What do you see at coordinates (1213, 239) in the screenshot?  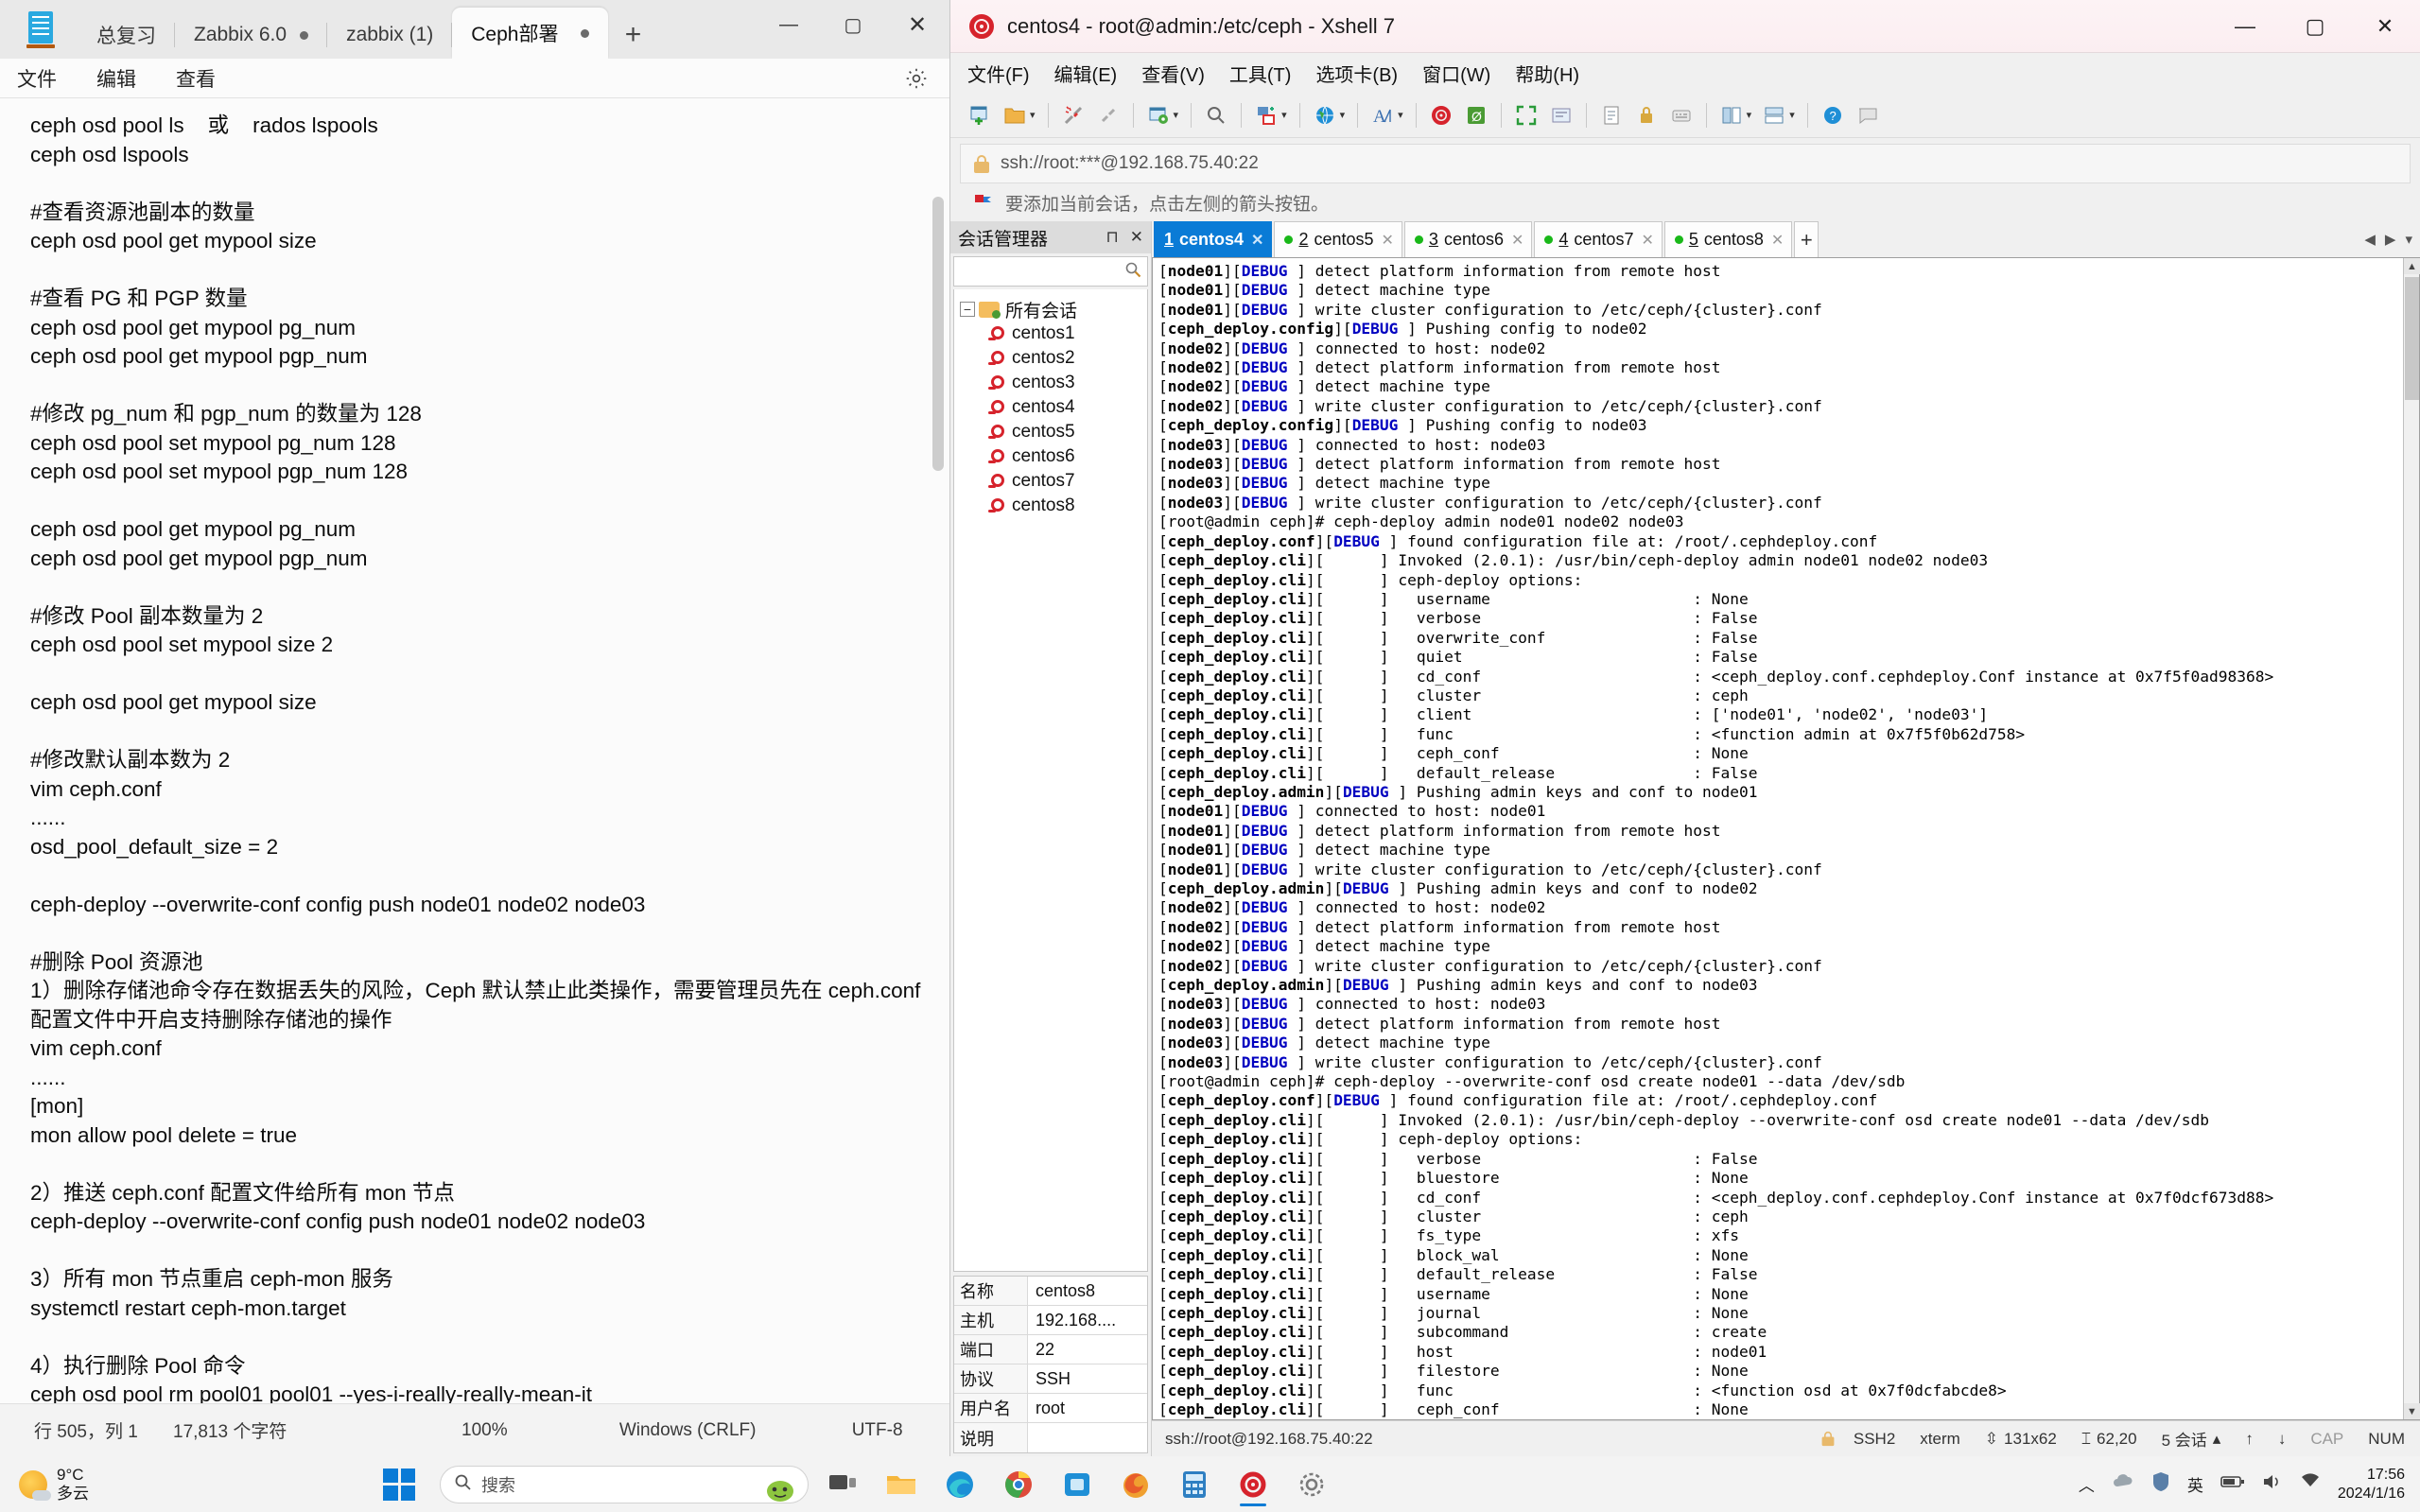 I see `terminal-tab-centos4: 1 centos4 ✕` at bounding box center [1213, 239].